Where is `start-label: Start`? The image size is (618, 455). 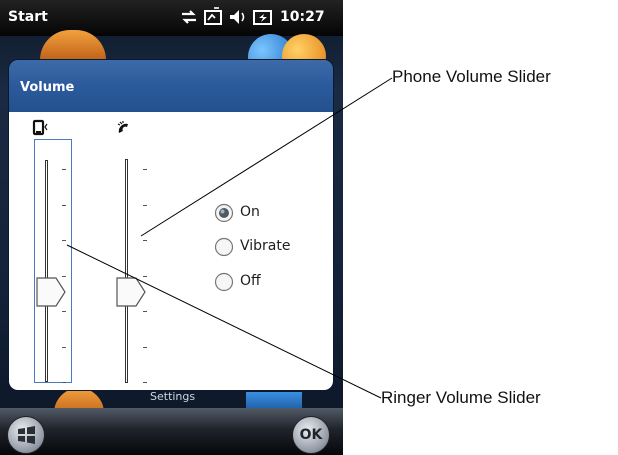
start-label: Start is located at coordinates (28, 17).